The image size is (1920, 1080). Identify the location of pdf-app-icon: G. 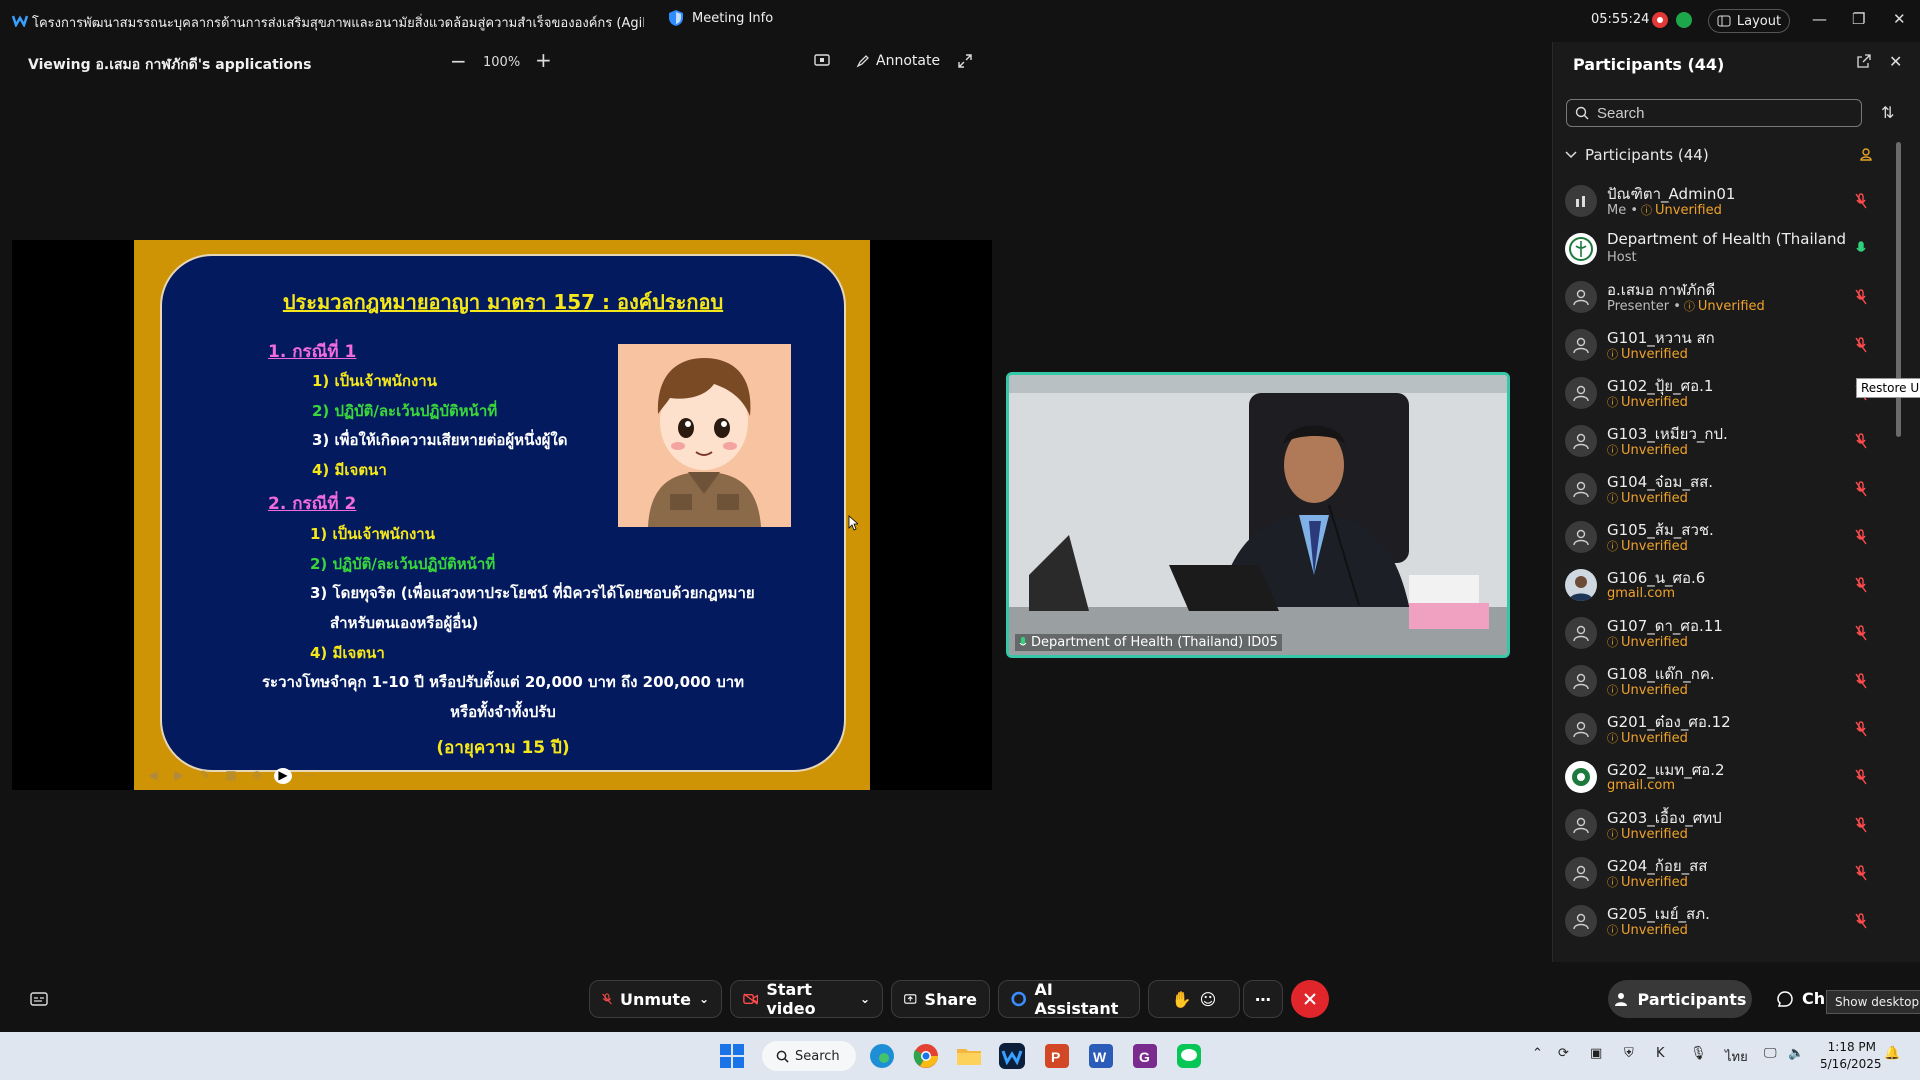
(1145, 1056).